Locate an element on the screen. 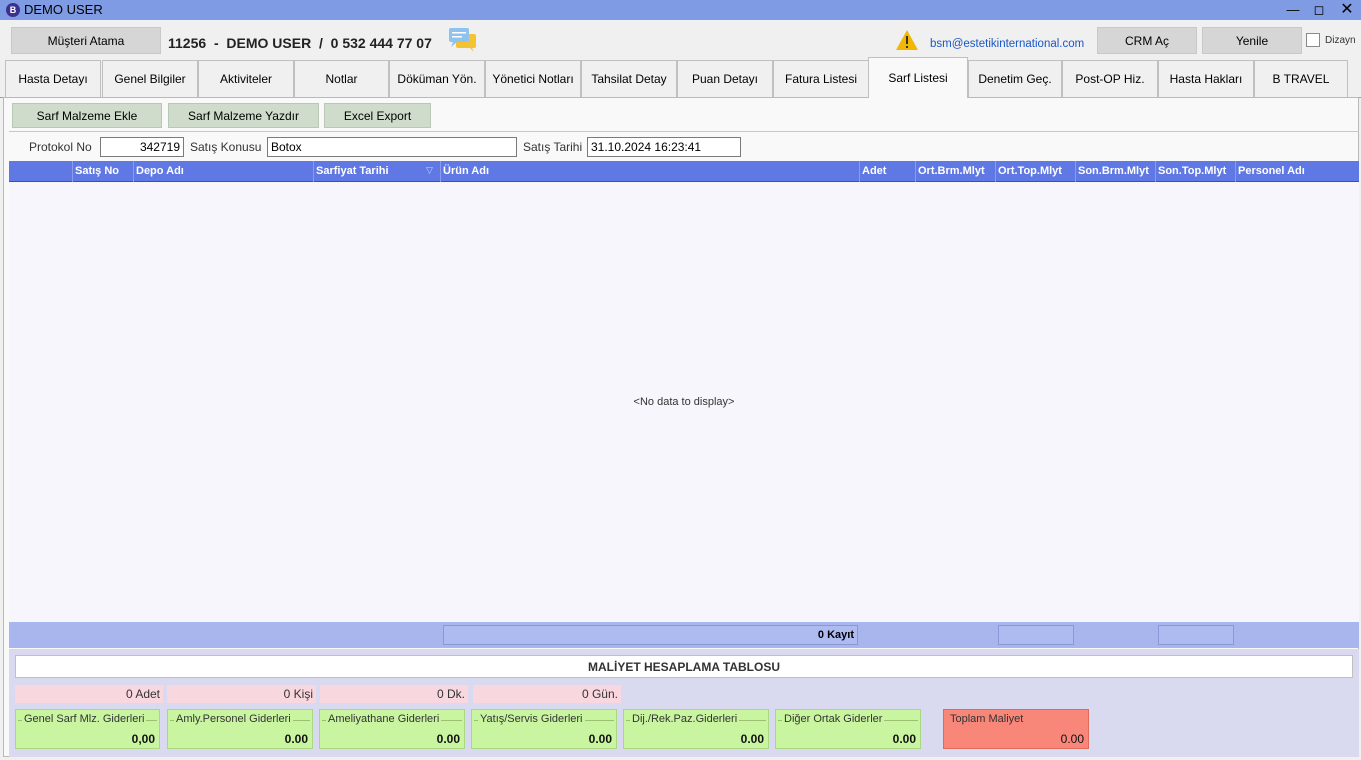  column-header-last-unit-cost: Son.Brm.Mlyt is located at coordinates (1115, 171).